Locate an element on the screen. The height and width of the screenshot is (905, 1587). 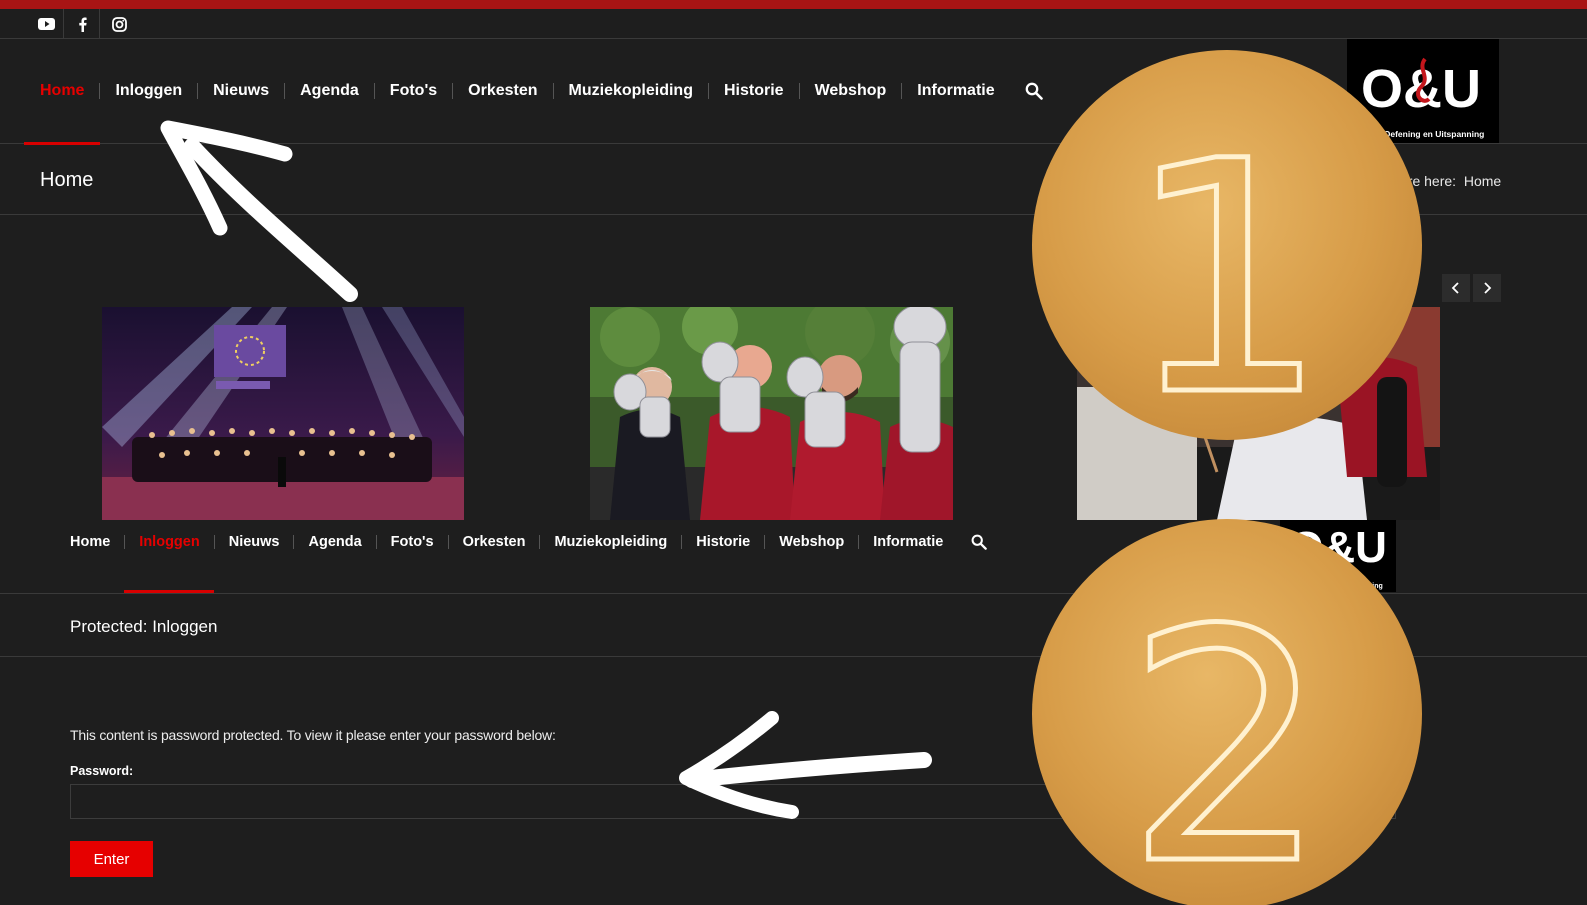
slider-photo-brass-players is located at coordinates (771, 413).